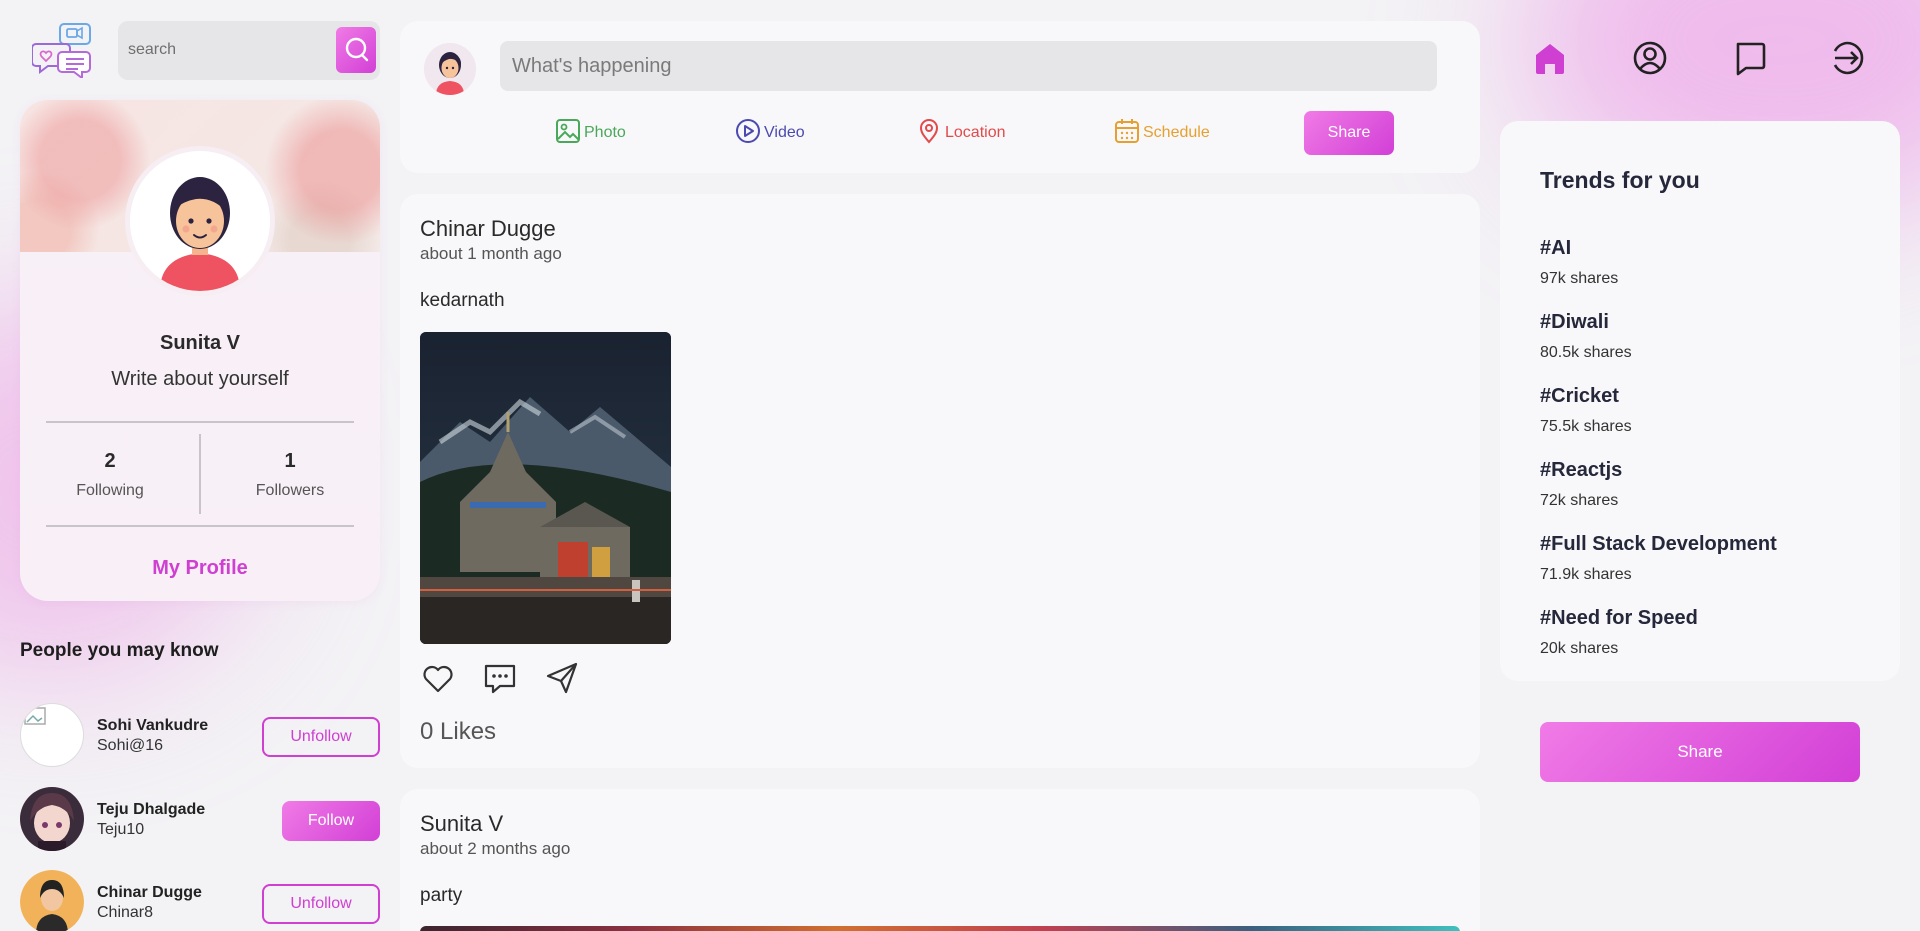 This screenshot has height=931, width=1920. I want to click on video-label: Video, so click(784, 132).